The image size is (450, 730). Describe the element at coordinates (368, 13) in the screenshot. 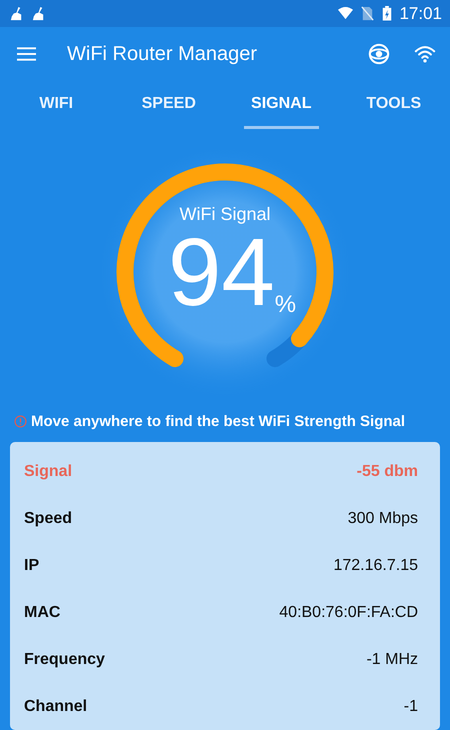

I see `no-sim-icon` at that location.